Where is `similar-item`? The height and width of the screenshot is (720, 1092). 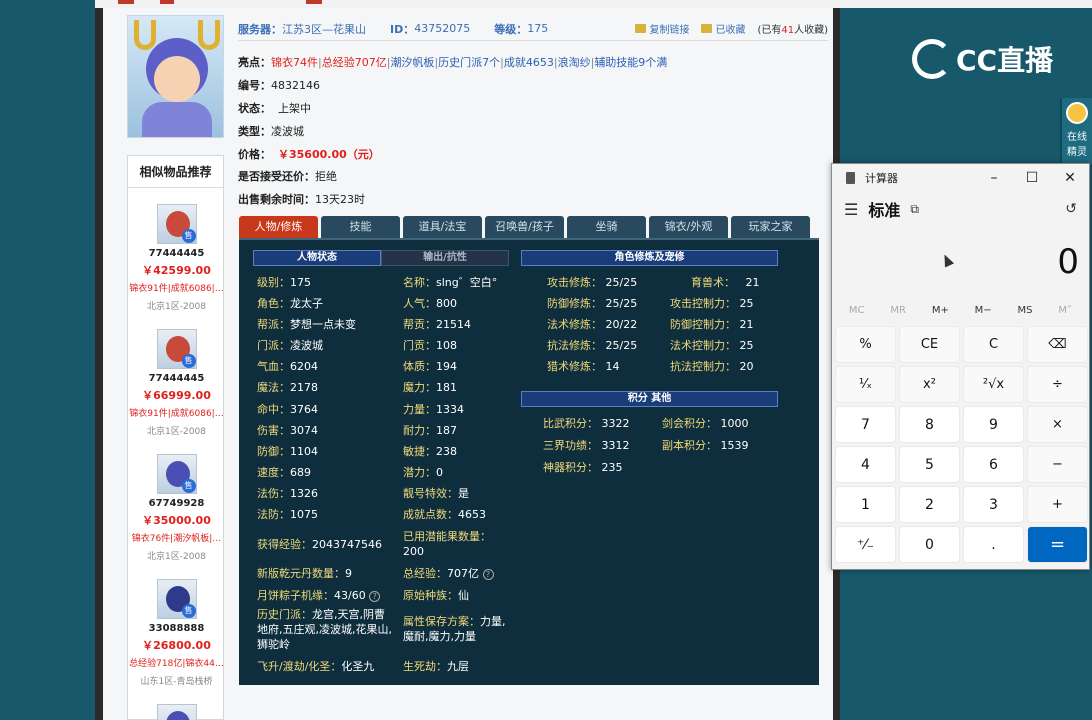
similar-item is located at coordinates (176, 712).